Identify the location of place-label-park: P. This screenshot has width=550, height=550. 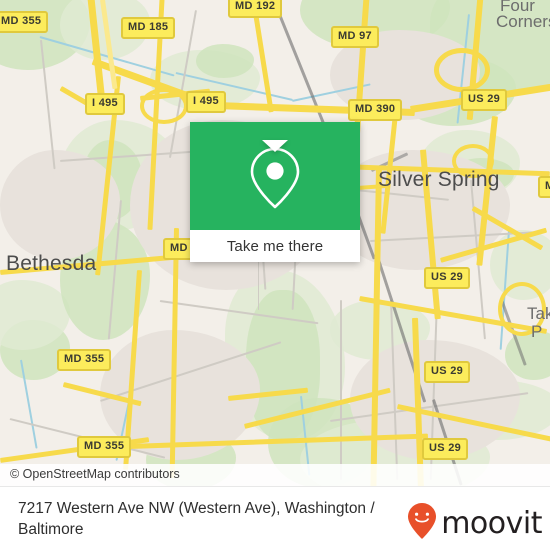
(537, 331).